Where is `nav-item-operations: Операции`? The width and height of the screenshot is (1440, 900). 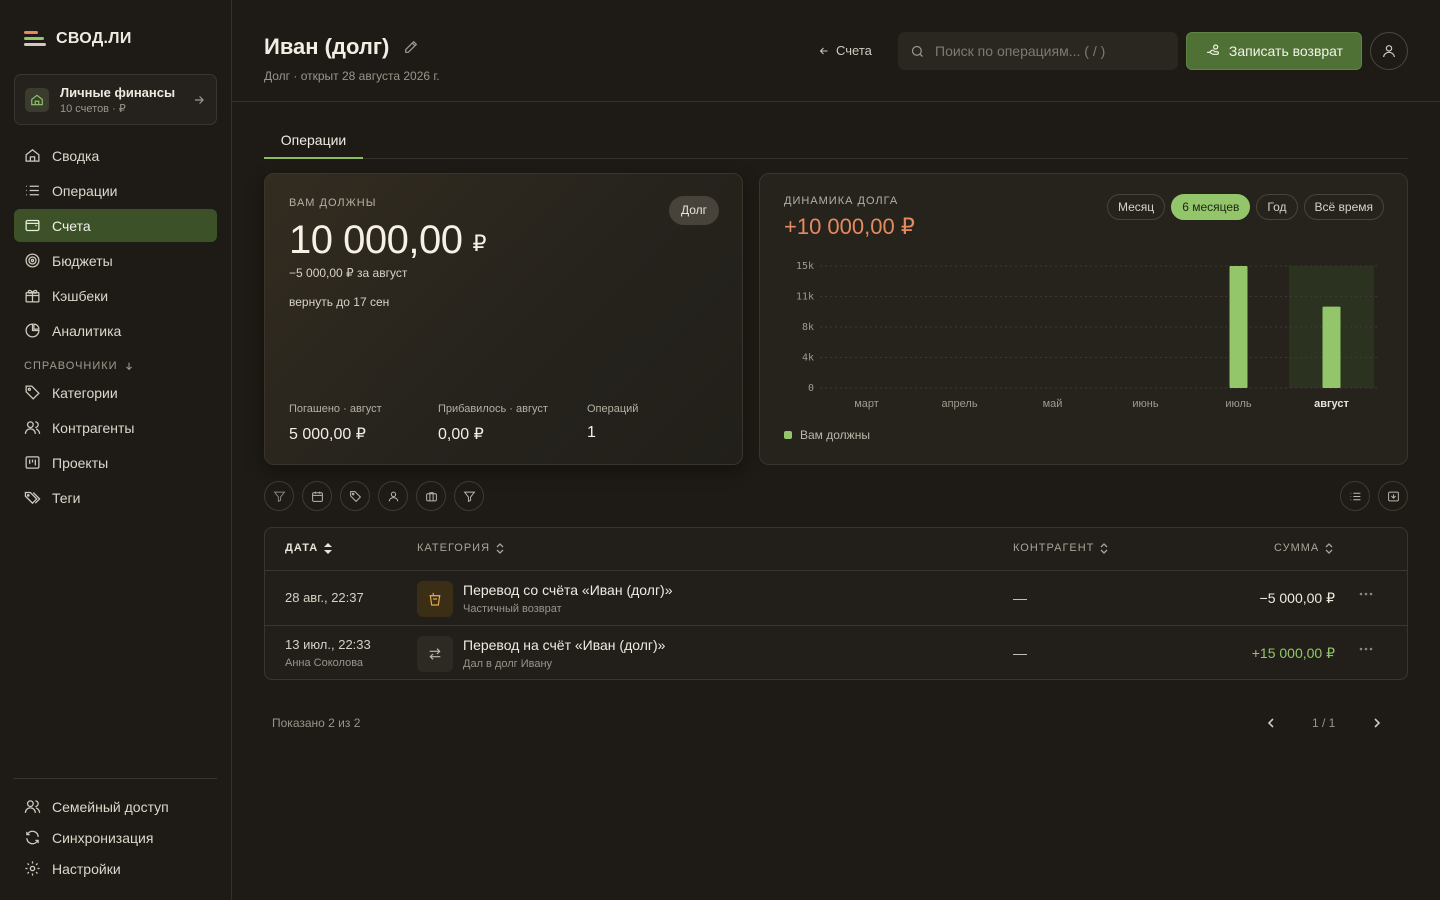 nav-item-operations: Операции is located at coordinates (115, 190).